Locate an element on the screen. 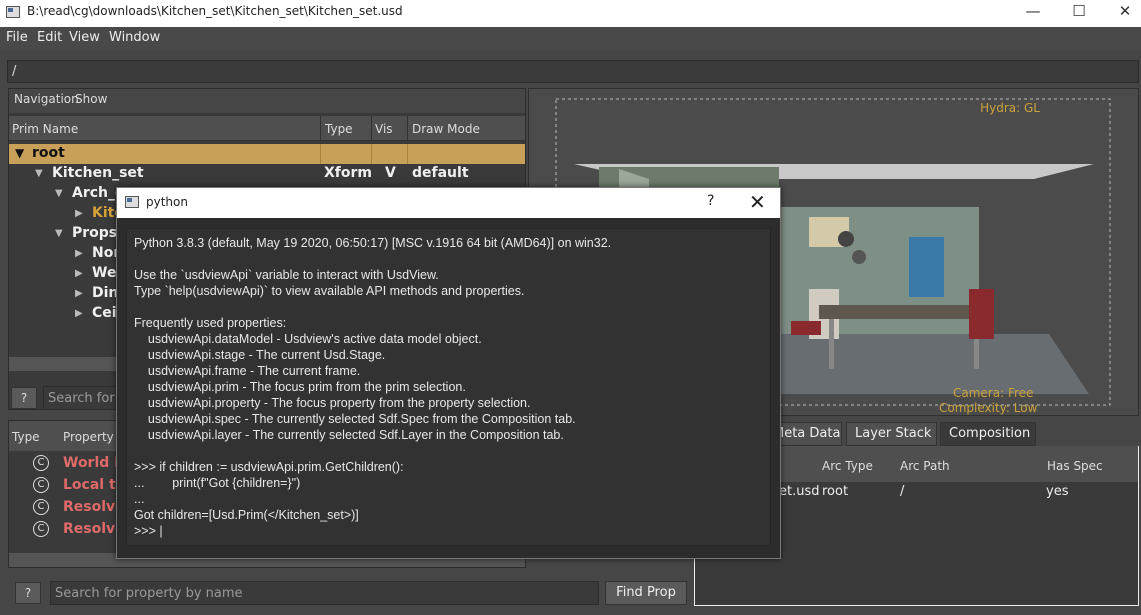 This screenshot has width=1141, height=615. property-search-bar: ? Search for property by name Find Prop is located at coordinates (349, 593).